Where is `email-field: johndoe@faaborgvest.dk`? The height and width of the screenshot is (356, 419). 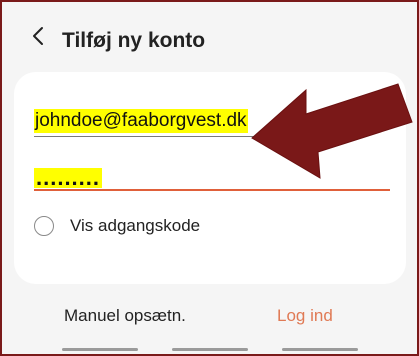
email-field: johndoe@faaborgvest.dk is located at coordinates (153, 122).